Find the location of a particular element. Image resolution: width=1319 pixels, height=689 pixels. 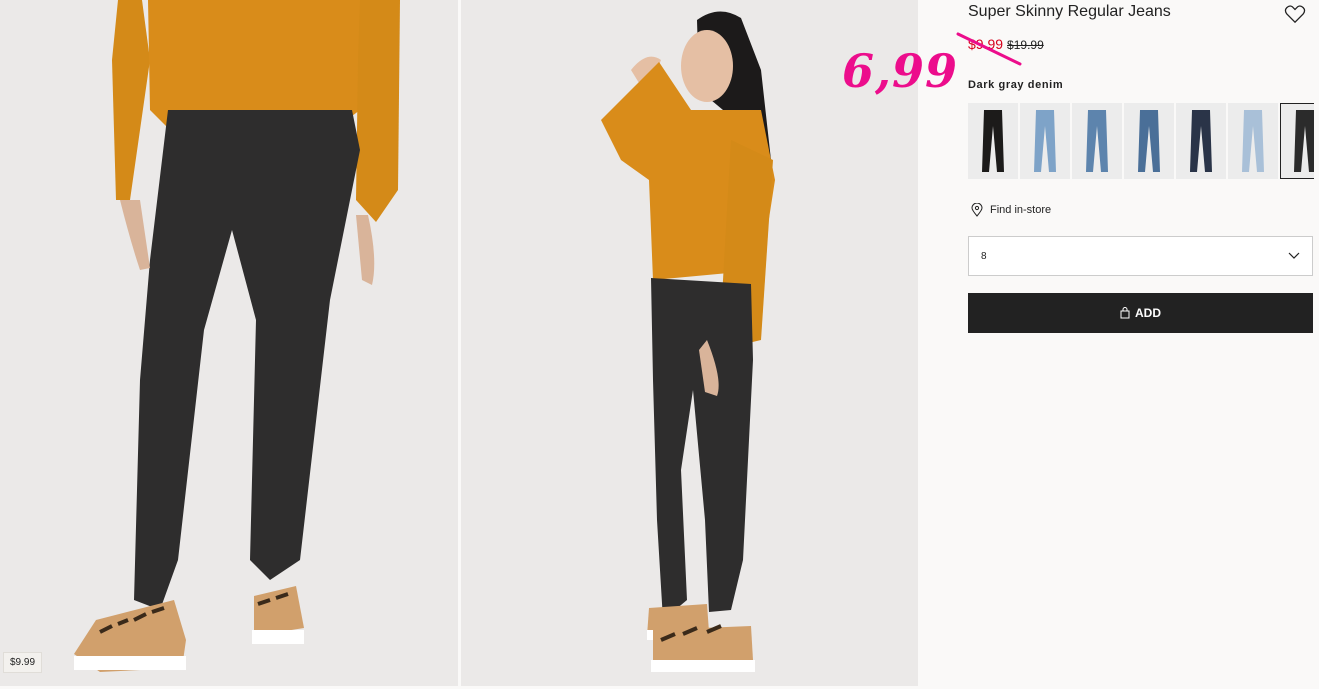

color-swatch-list is located at coordinates (1141, 141).